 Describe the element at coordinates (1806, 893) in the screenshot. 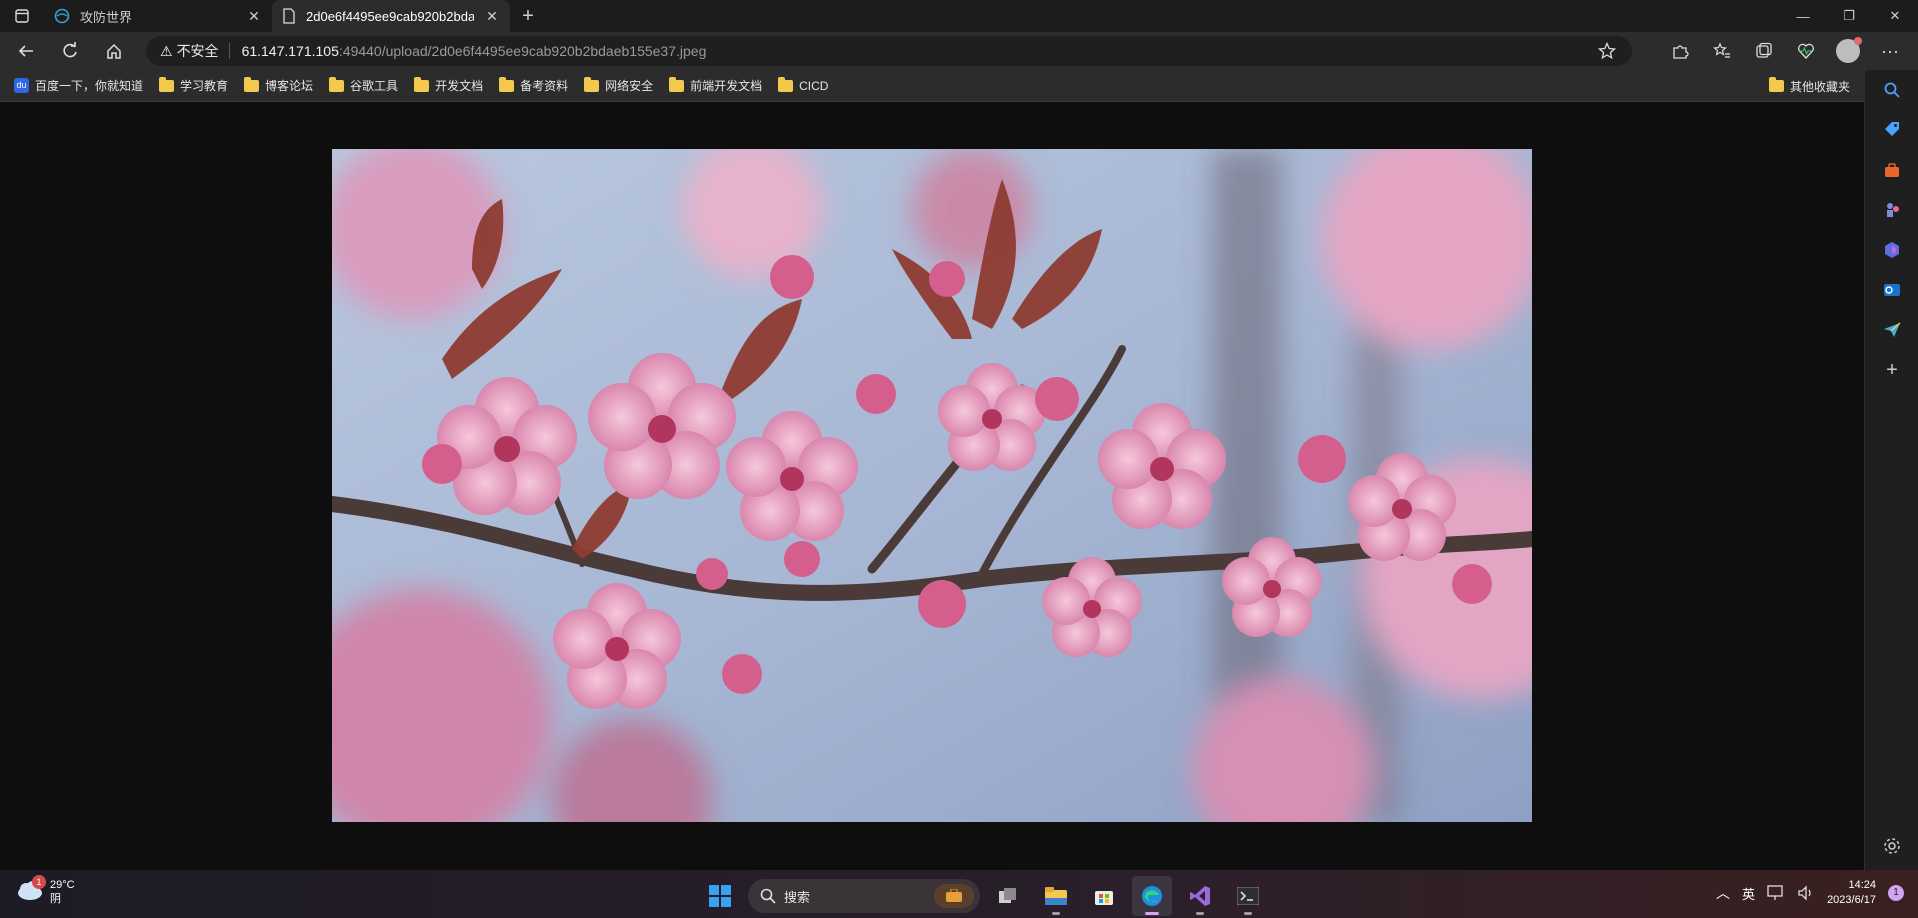

I see `volume-icon` at that location.